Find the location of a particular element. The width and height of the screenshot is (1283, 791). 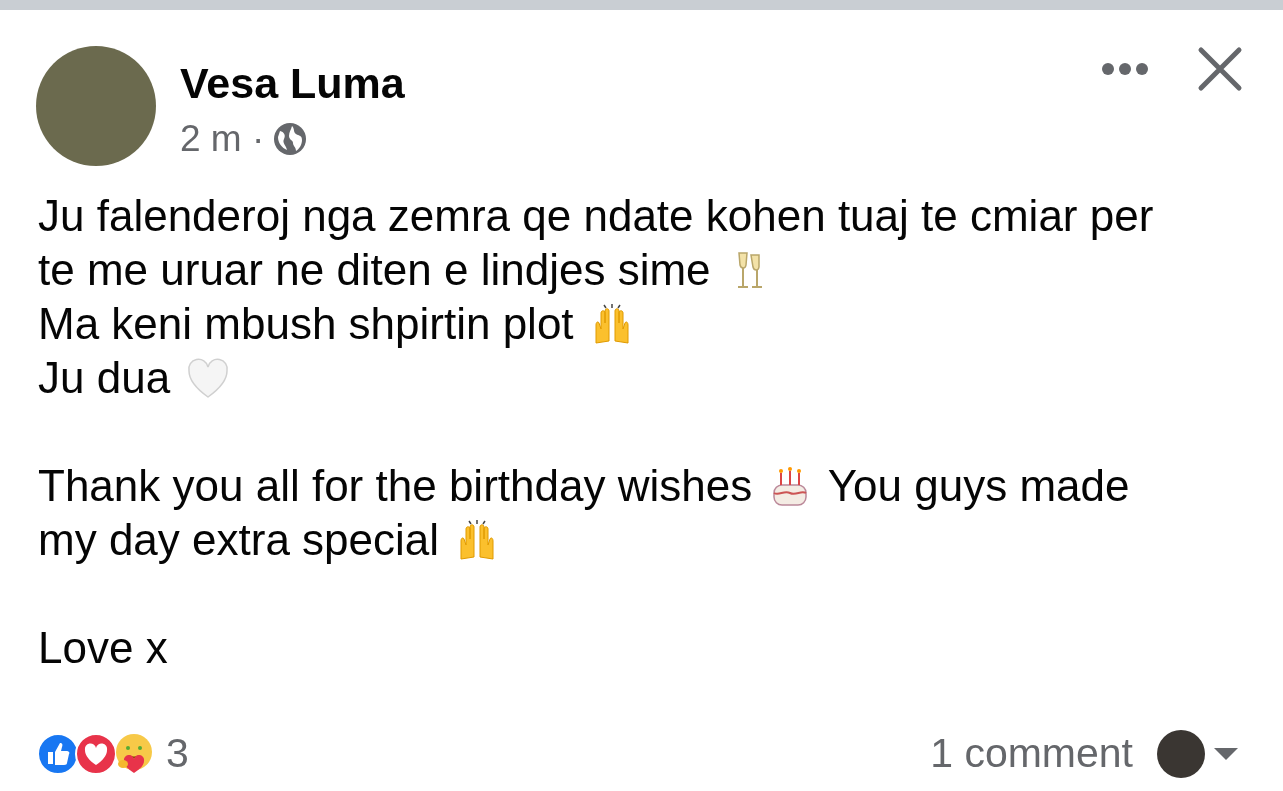

globe-icon is located at coordinates (290, 139).